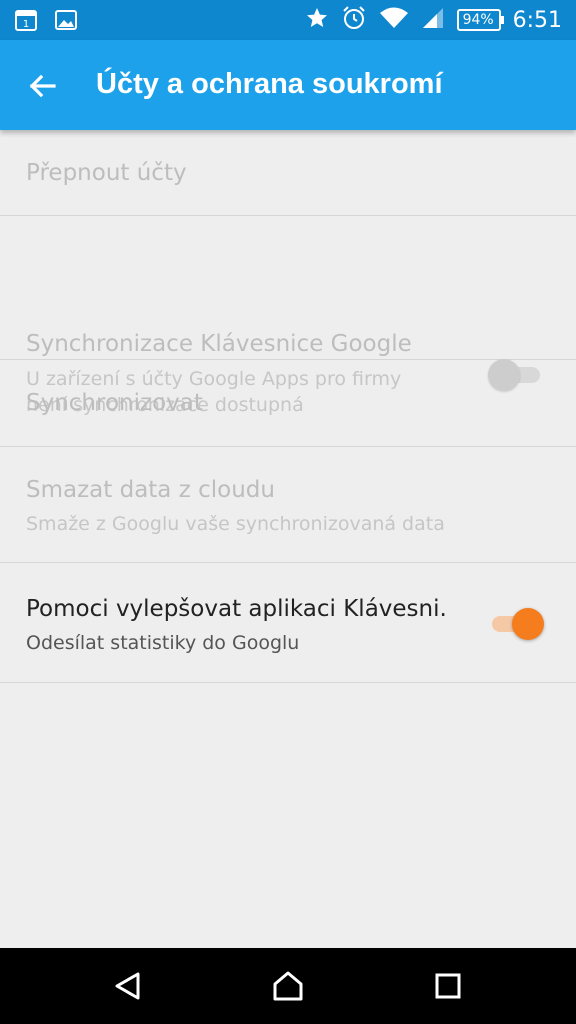 This screenshot has width=576, height=1024. What do you see at coordinates (288, 173) in the screenshot?
I see `setting-switch-accounts: Přepnout účty` at bounding box center [288, 173].